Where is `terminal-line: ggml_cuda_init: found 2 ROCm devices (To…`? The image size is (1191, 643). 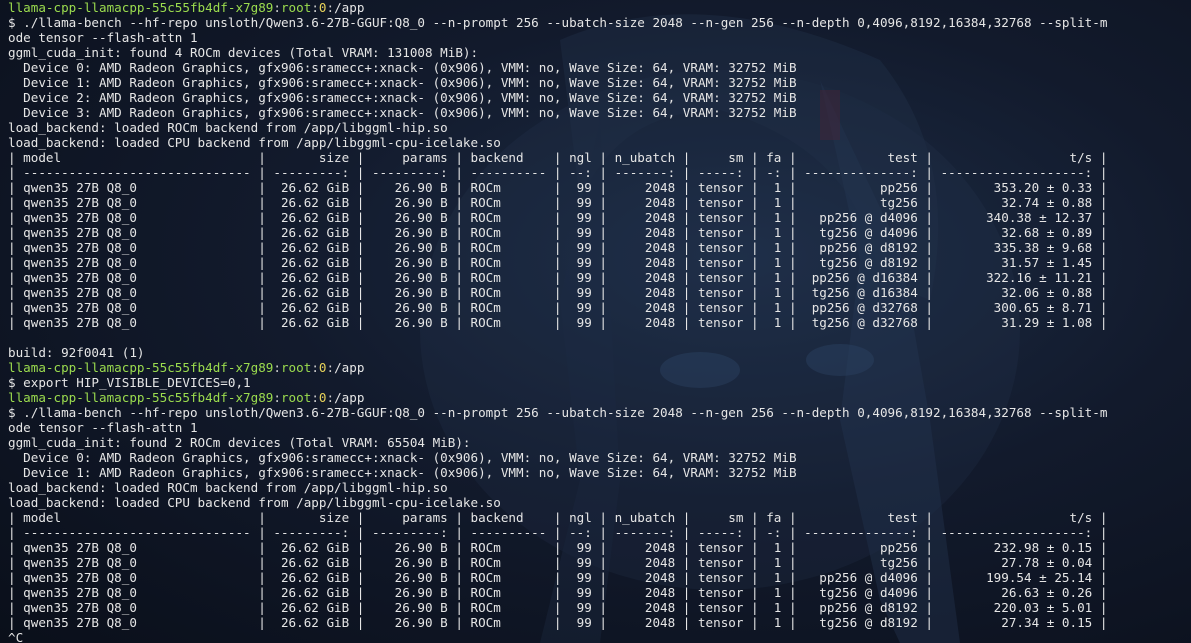
terminal-line: ggml_cuda_init: found 2 ROCm devices (To… is located at coordinates (239, 442).